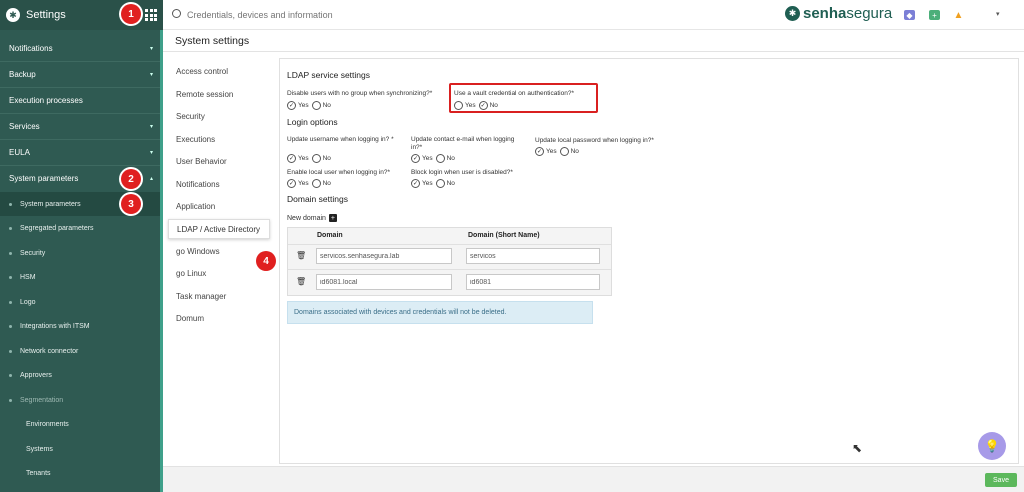  Describe the element at coordinates (50, 204) in the screenshot. I see `sidebar-subitem-label: System parameters` at that location.